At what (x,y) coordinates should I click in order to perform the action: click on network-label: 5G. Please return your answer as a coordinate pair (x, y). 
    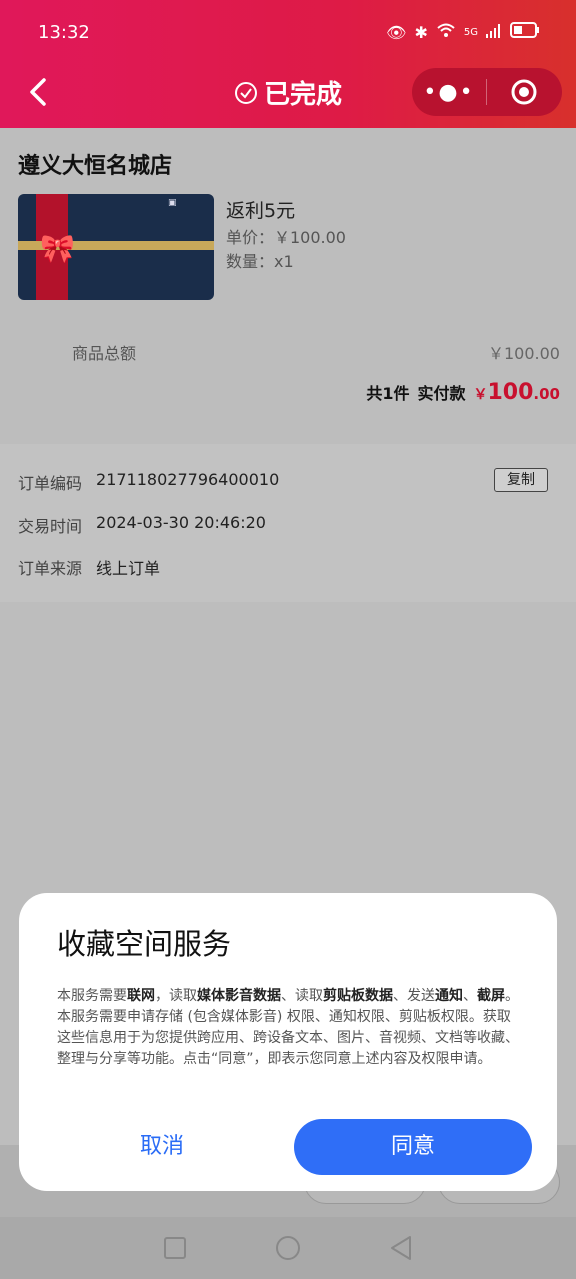
    Looking at the image, I should click on (470, 32).